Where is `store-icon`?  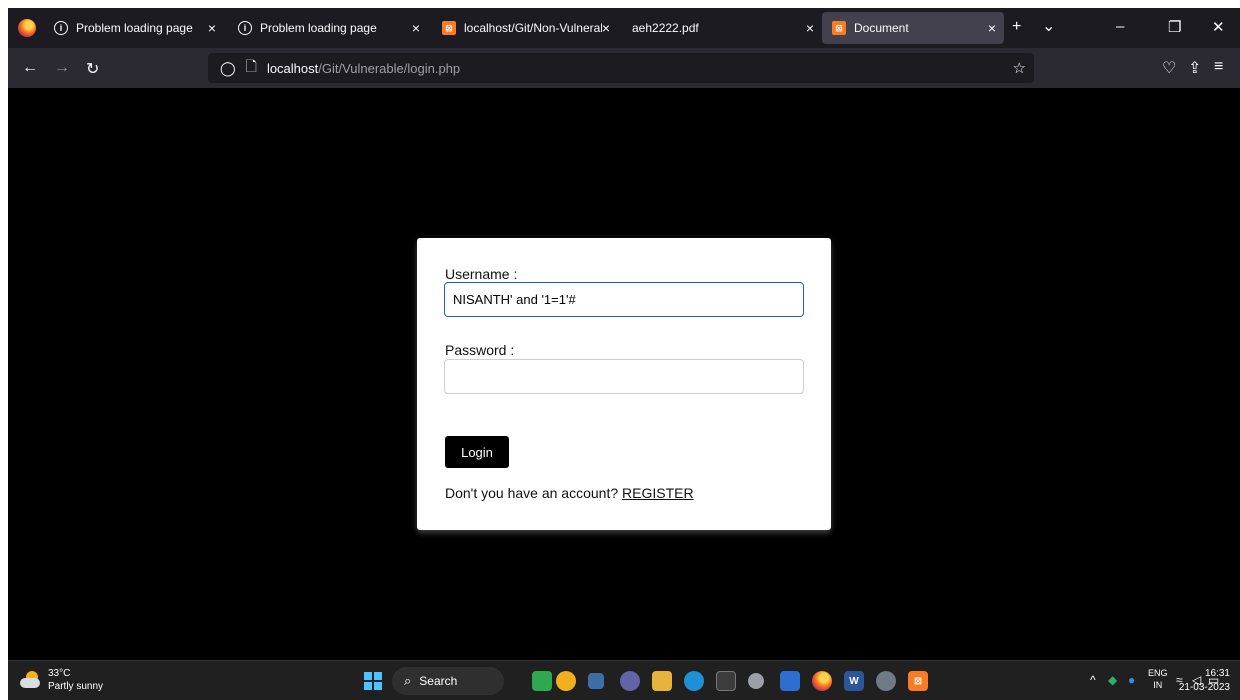 store-icon is located at coordinates (726, 681).